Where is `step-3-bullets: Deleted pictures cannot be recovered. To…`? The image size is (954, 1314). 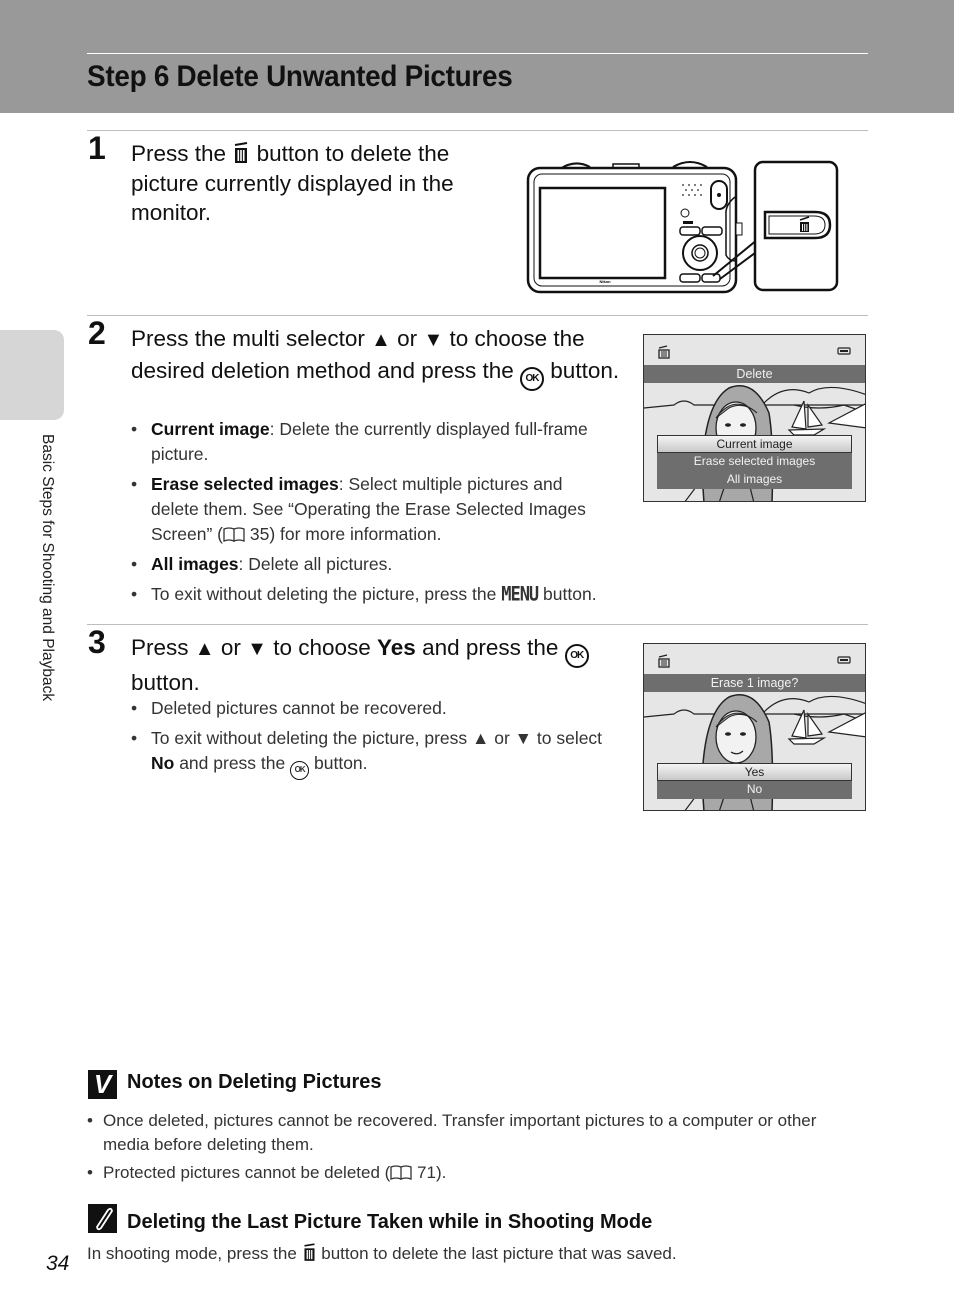 step-3-bullets: Deleted pictures cannot be recovered. To… is located at coordinates (371, 740).